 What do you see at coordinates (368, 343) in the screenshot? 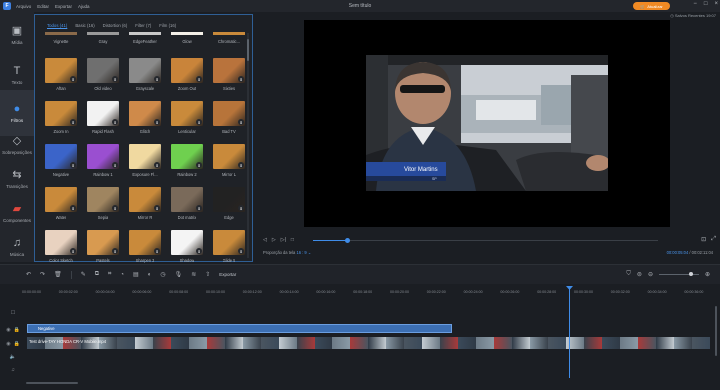
I see `video-clip` at bounding box center [368, 343].